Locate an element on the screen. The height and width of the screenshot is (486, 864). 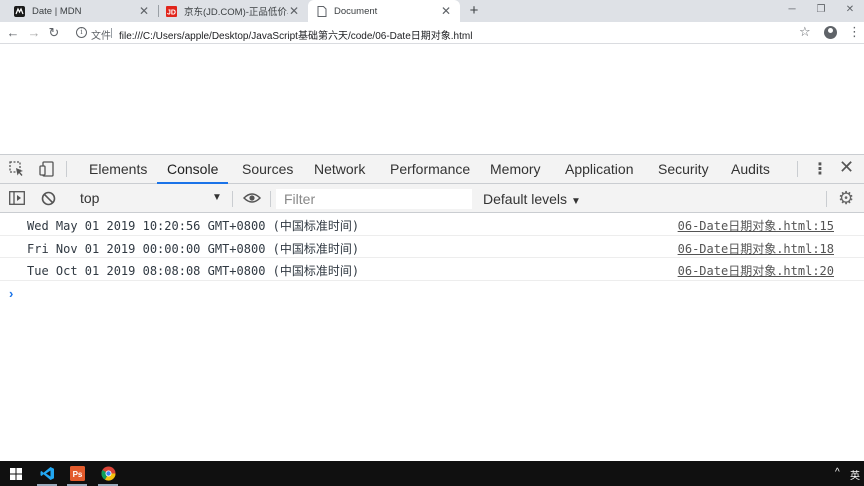
close-devtools-icon: ✕ is located at coordinates (846, 167).